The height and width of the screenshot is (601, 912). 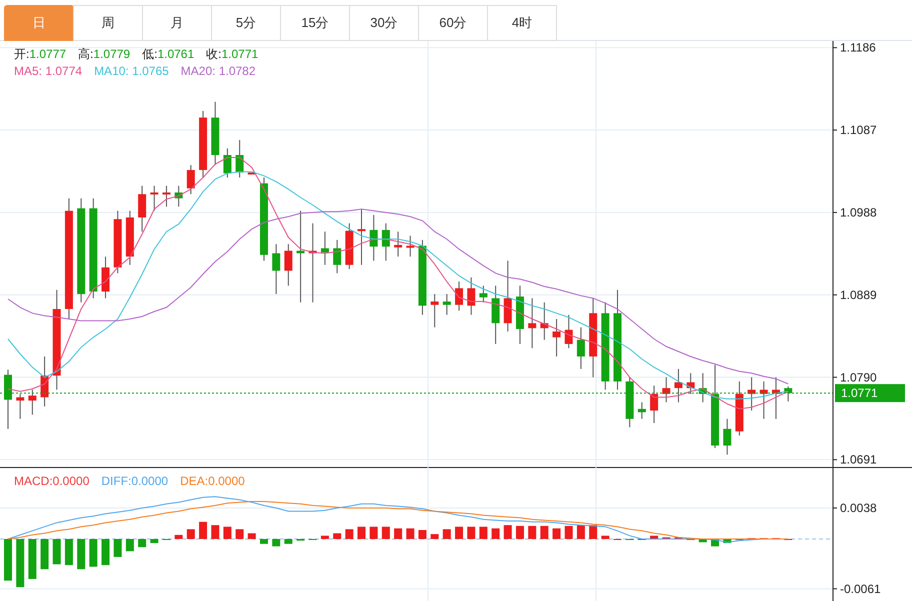 What do you see at coordinates (859, 393) in the screenshot?
I see `last-price-label: 1.0771` at bounding box center [859, 393].